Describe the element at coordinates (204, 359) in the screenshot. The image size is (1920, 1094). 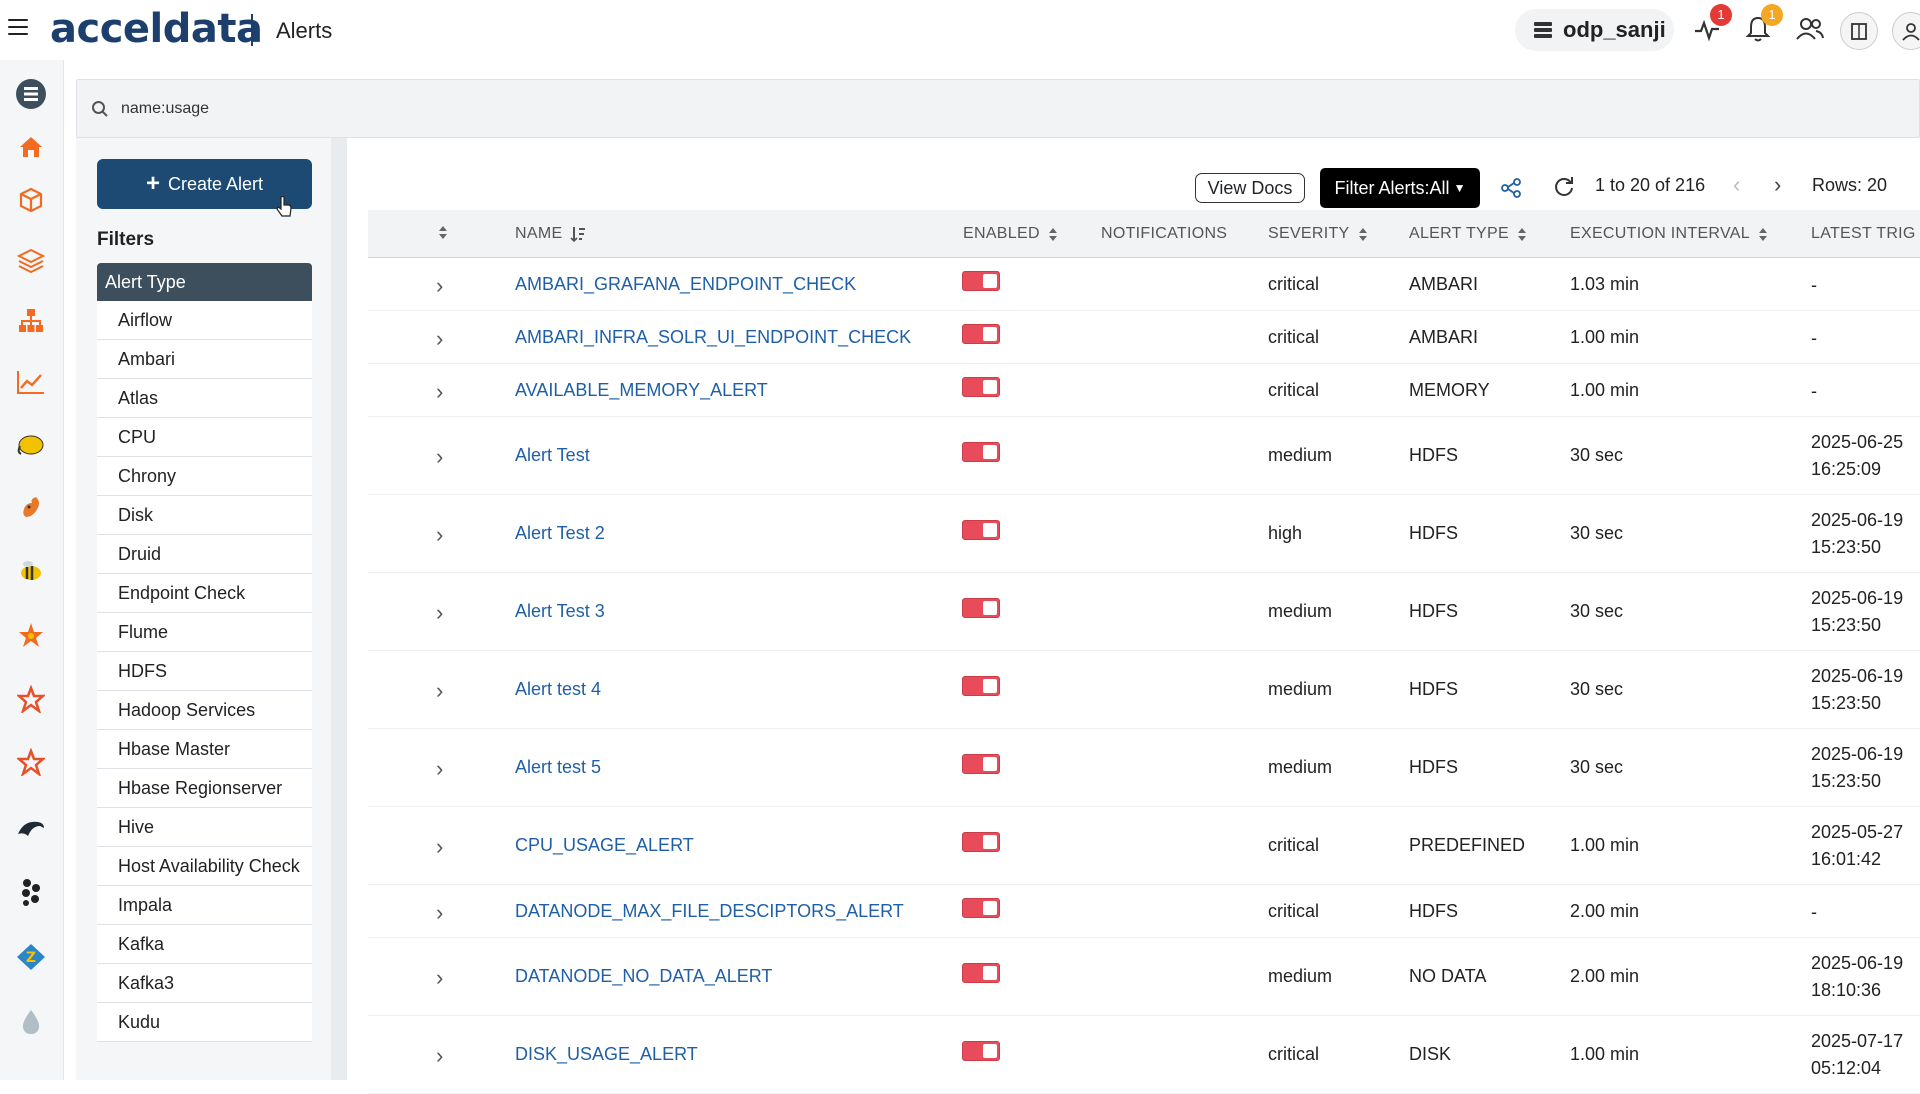
I see `filter-item: Ambari` at that location.